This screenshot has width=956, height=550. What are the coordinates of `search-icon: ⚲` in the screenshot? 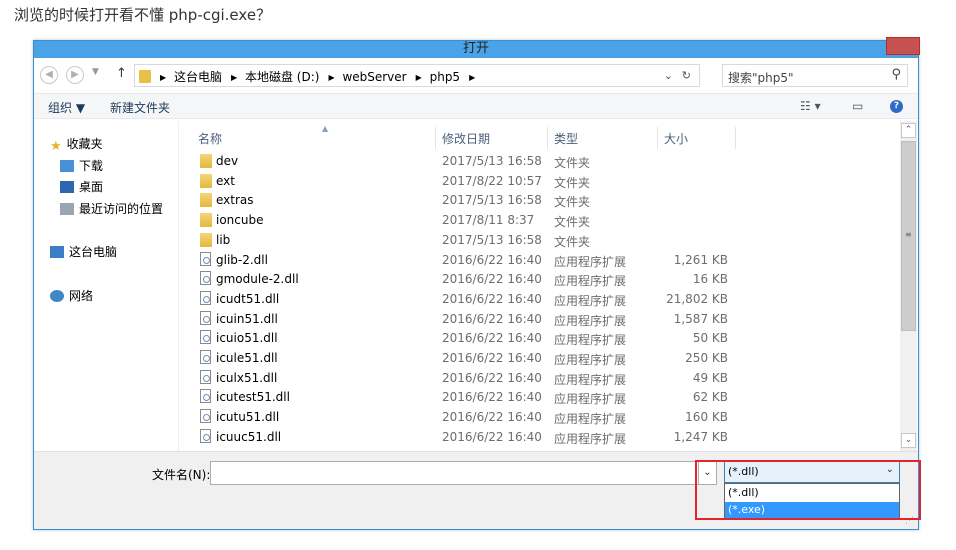 It's located at (896, 74).